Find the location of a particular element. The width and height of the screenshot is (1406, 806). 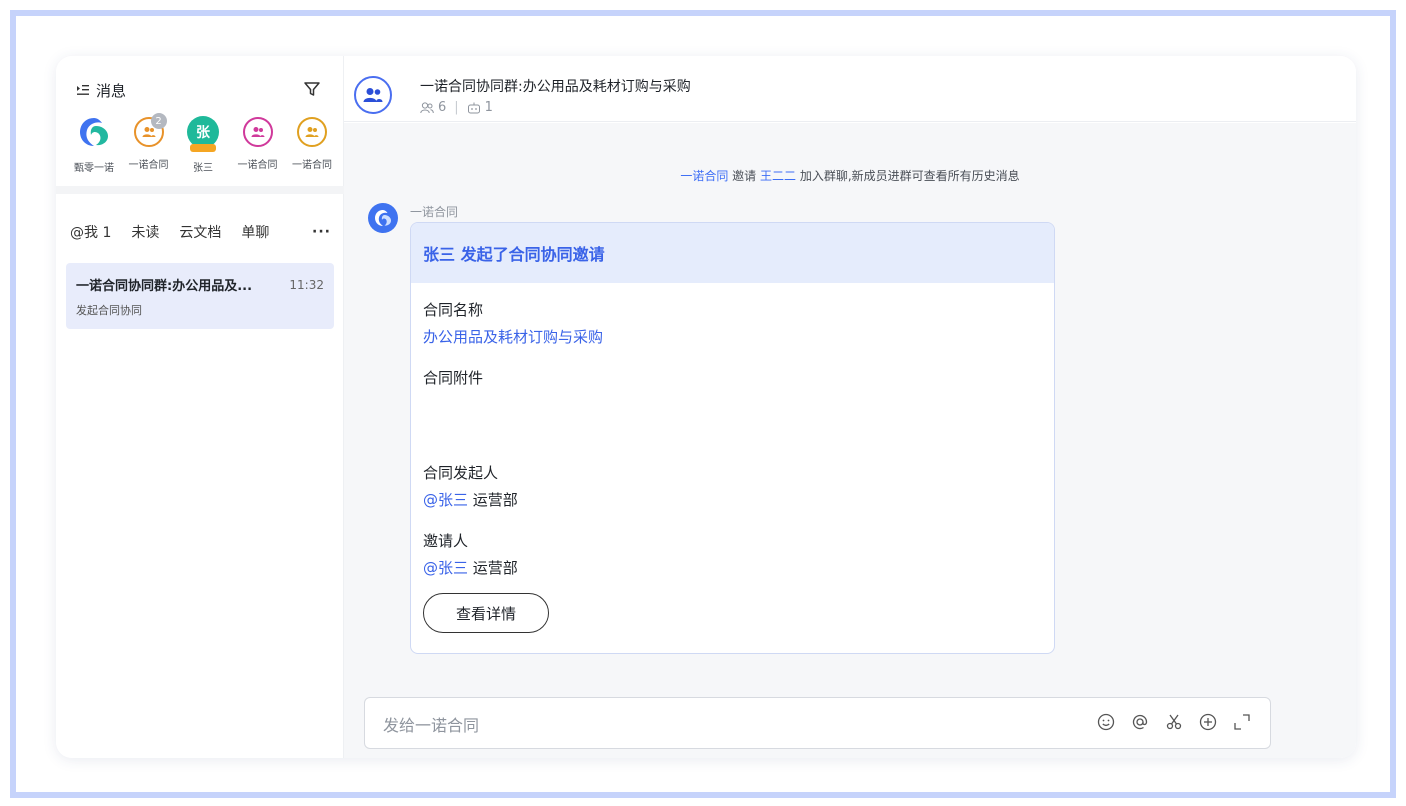

plus-circle-icon is located at coordinates (1208, 722).